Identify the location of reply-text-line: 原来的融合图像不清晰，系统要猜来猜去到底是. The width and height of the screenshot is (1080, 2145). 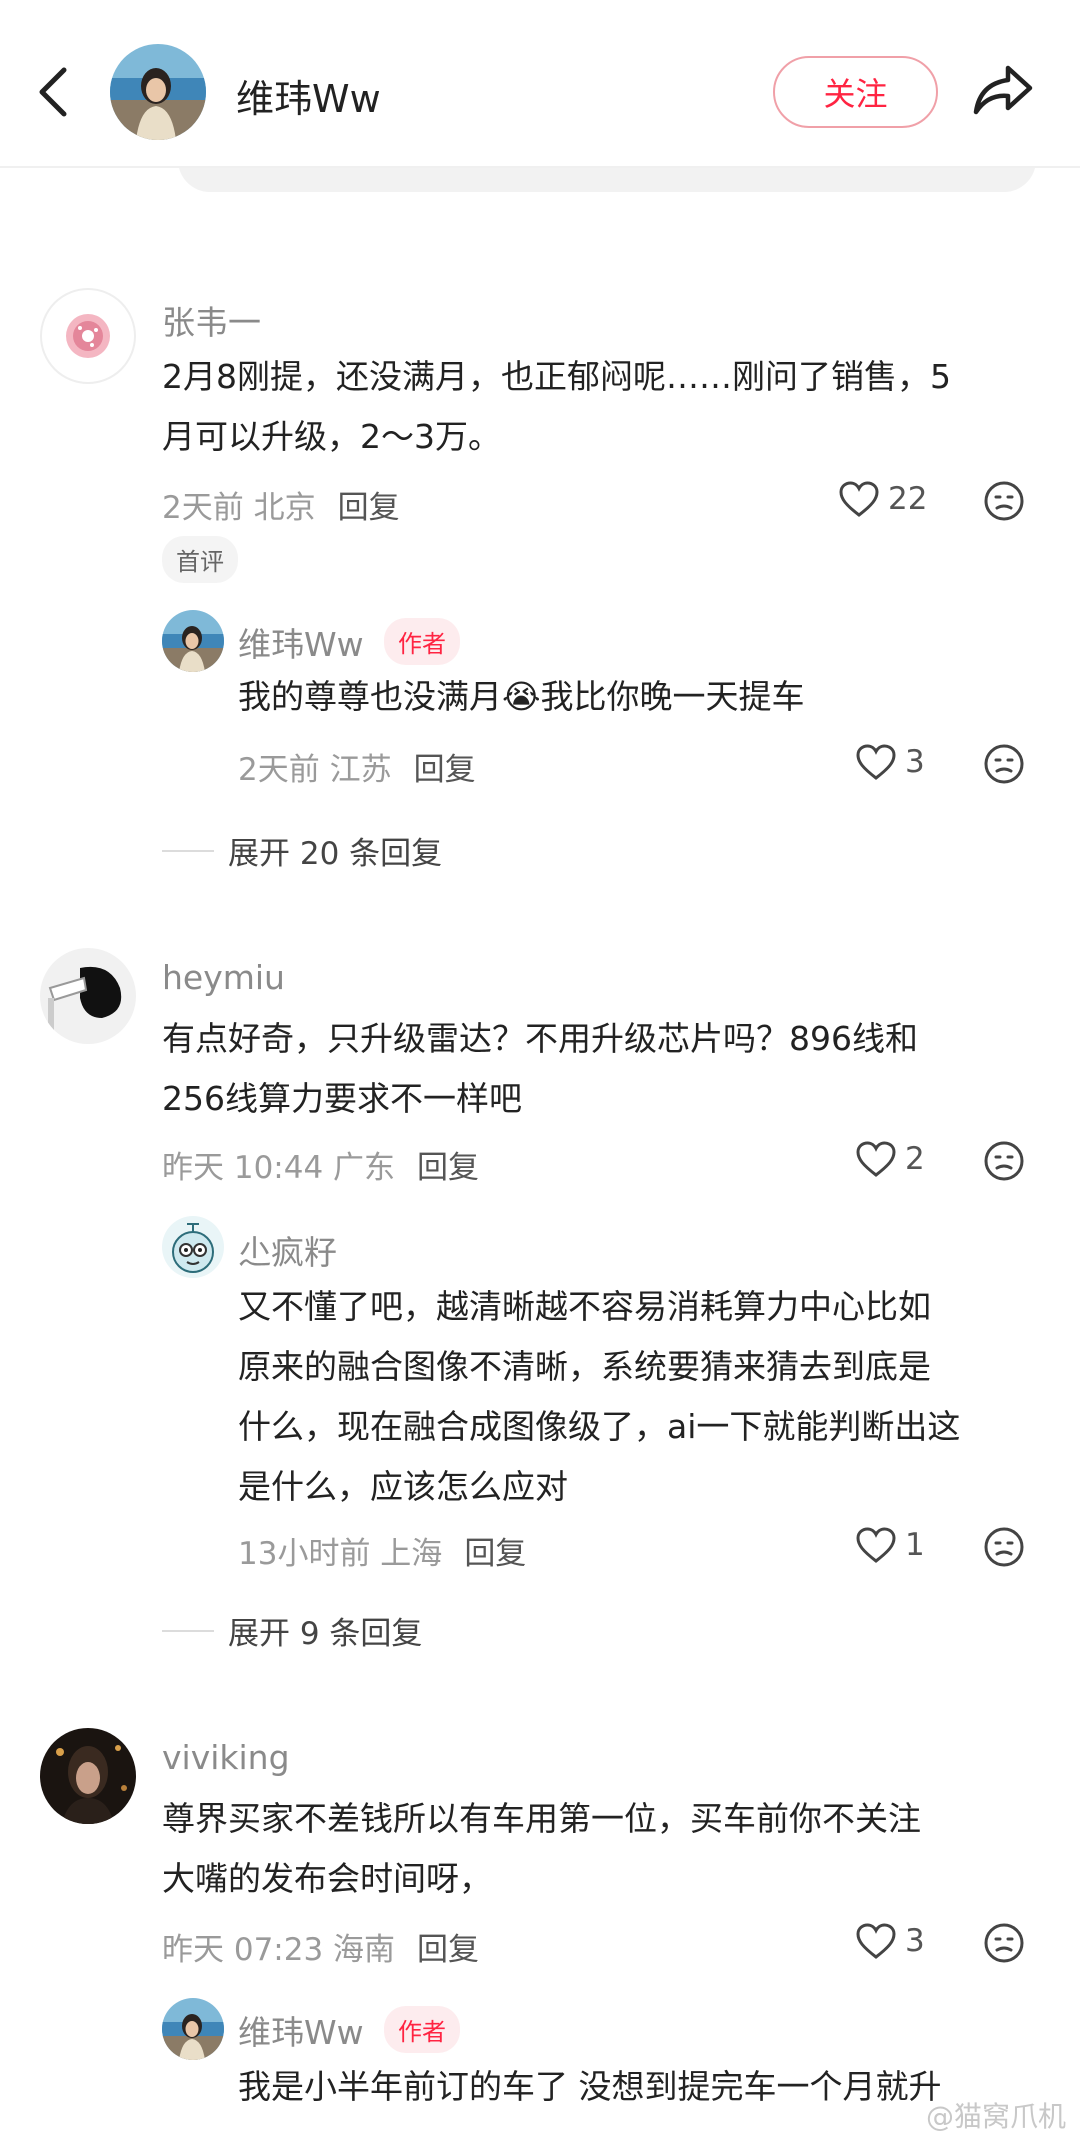
(584, 1366).